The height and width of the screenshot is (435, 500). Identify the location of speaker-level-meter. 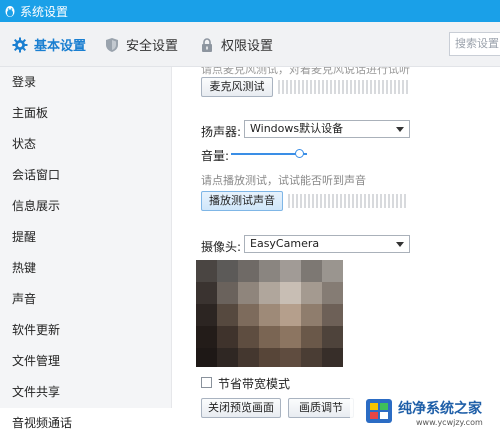
(348, 201).